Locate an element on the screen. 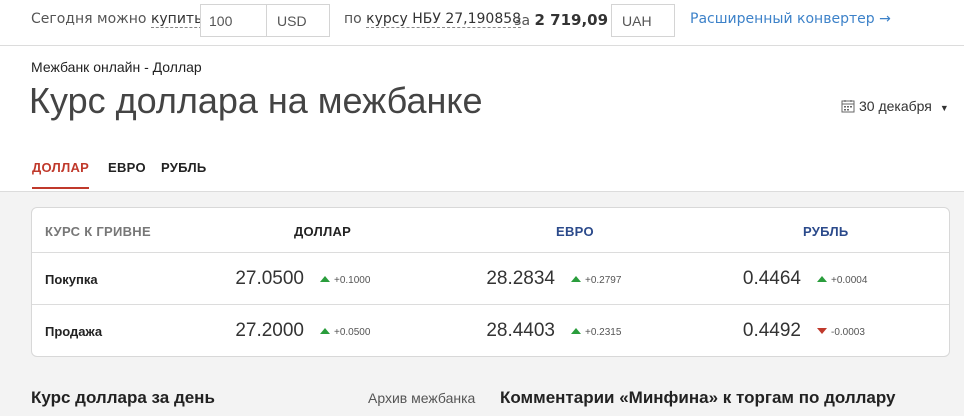 The width and height of the screenshot is (964, 416). conversion-result: 2 719,09 is located at coordinates (571, 20).